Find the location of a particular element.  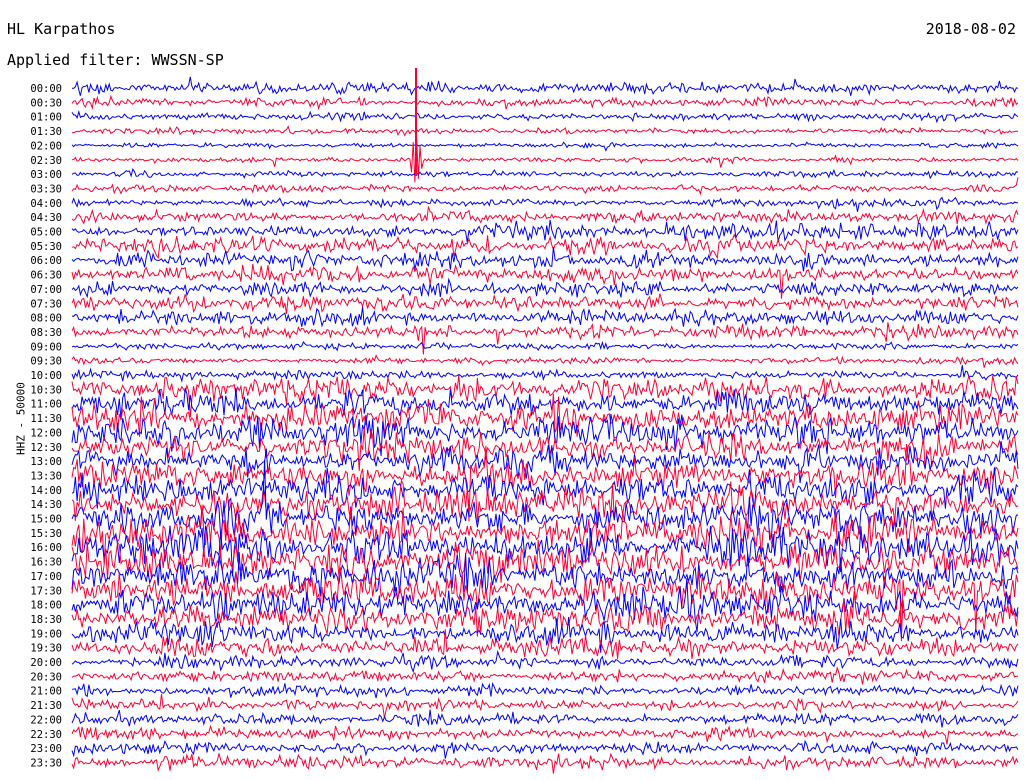

time-tick-label: 21:30 is located at coordinates (46, 706).